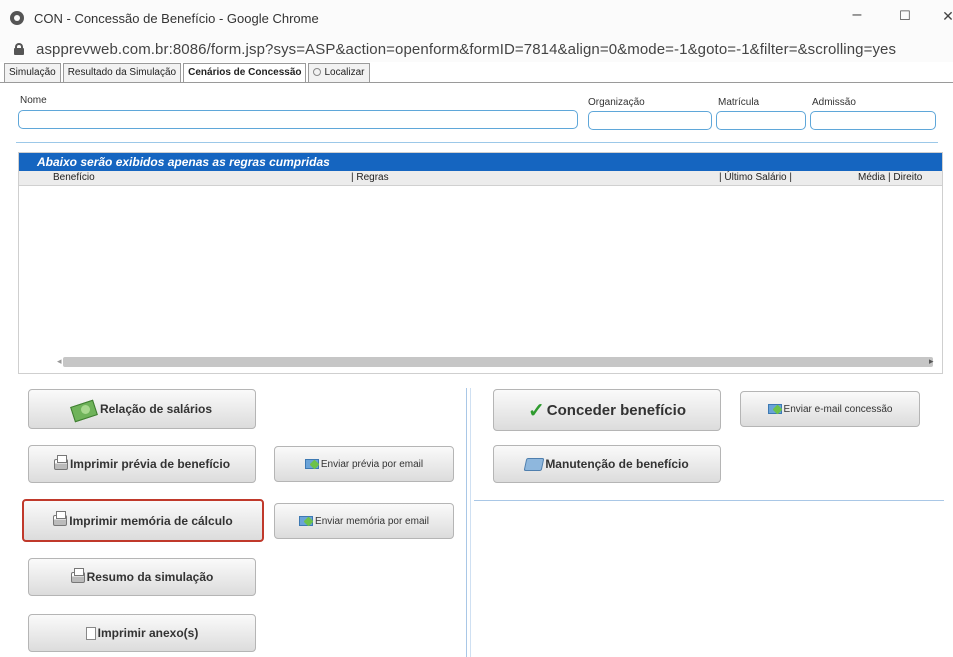  Describe the element at coordinates (761, 120) in the screenshot. I see `matricula-field` at that location.